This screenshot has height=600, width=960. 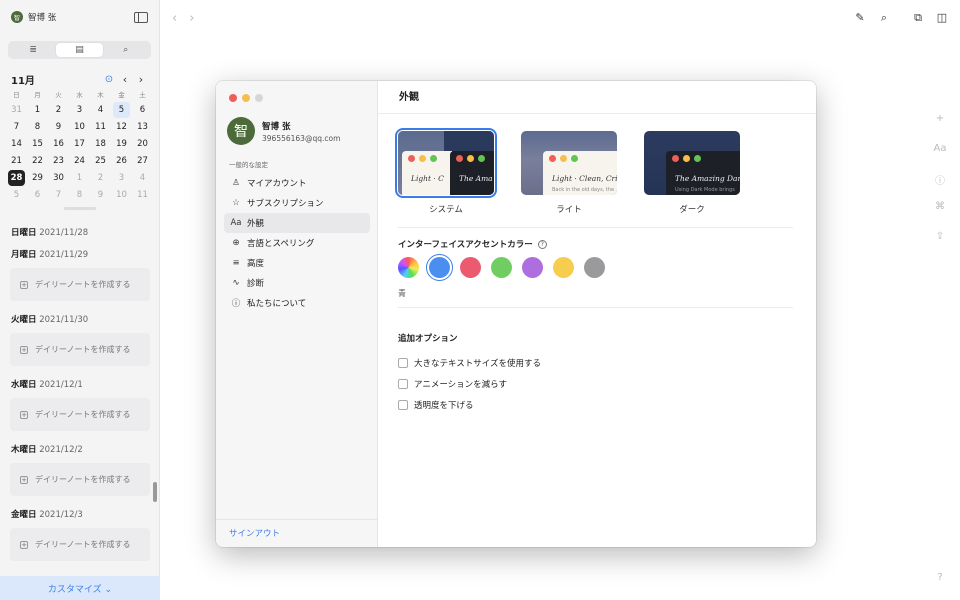 I want to click on accent-swatch-gray, so click(x=594, y=267).